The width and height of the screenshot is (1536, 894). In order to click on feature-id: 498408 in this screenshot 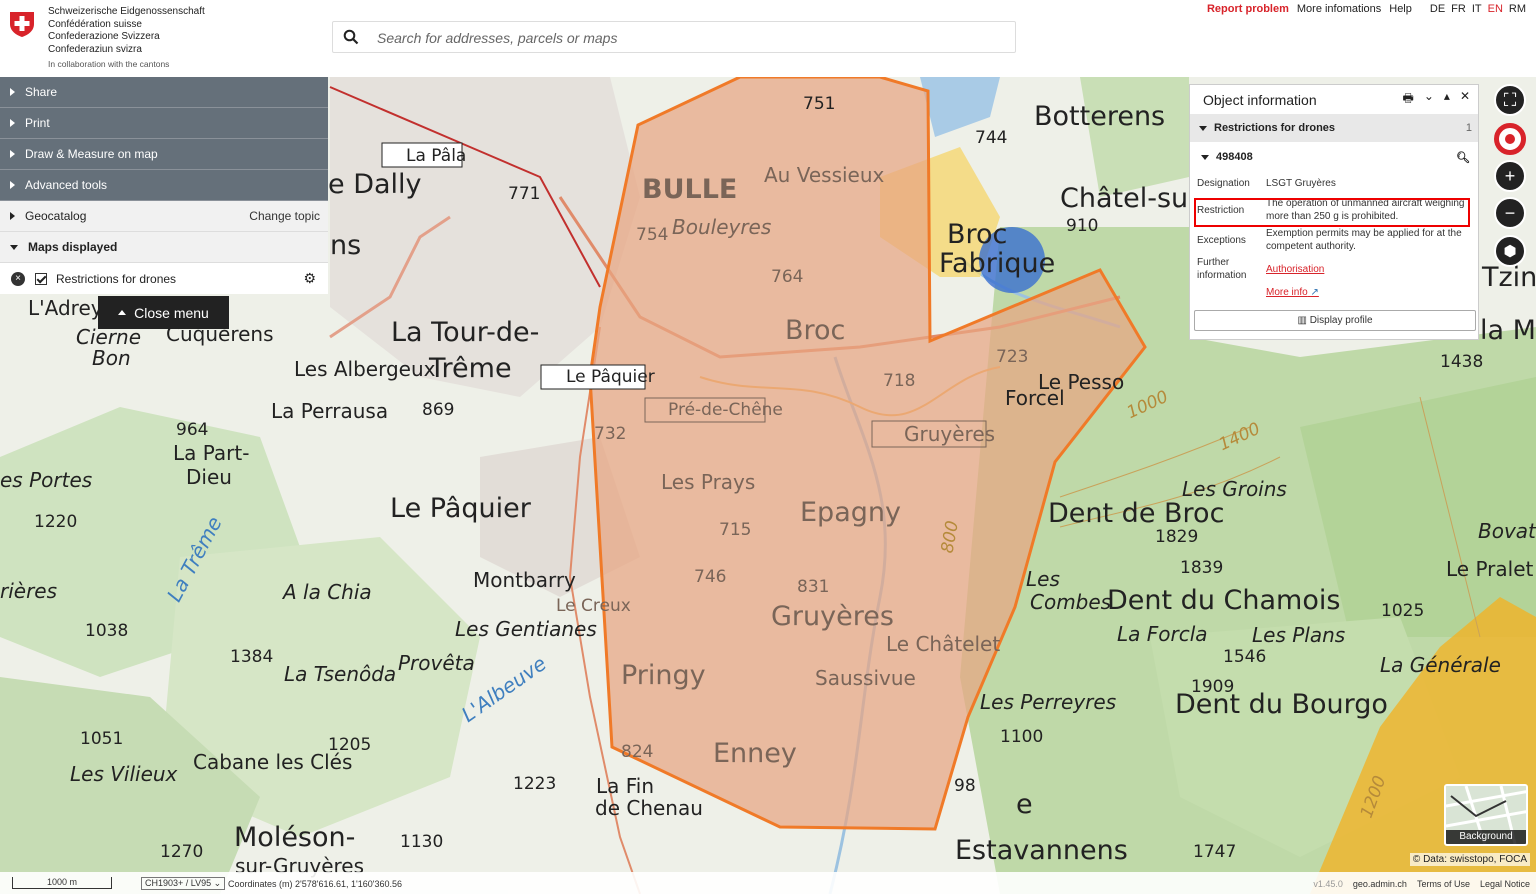, I will do `click(1234, 157)`.